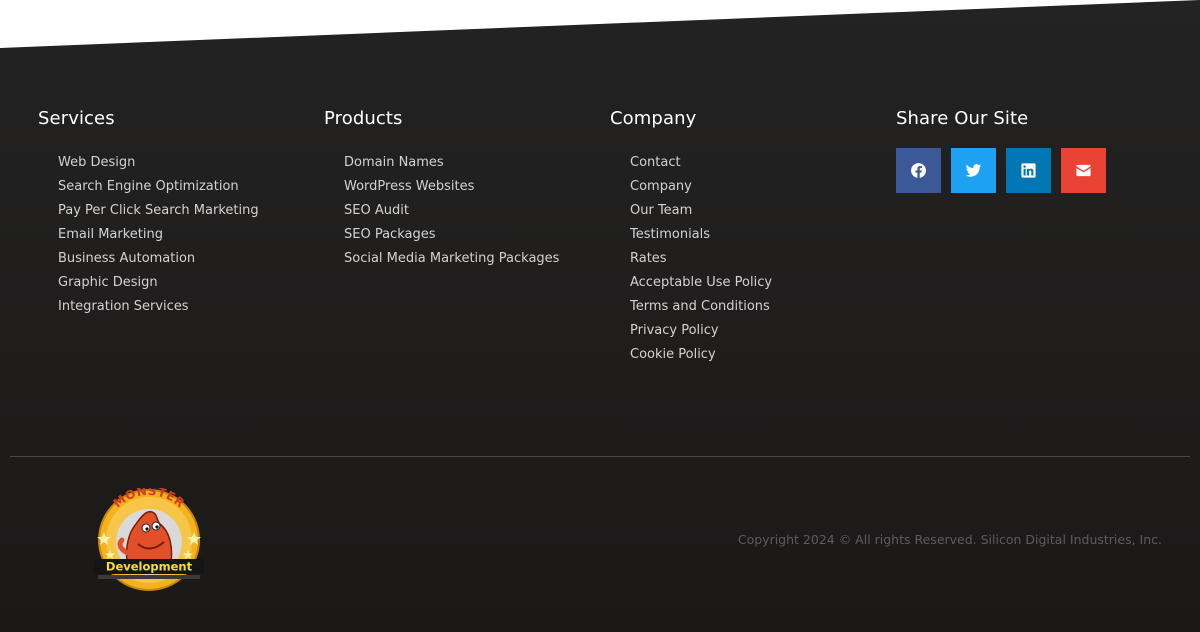 The width and height of the screenshot is (1200, 632). What do you see at coordinates (158, 259) in the screenshot?
I see `services-link-business-automation: Business Automation` at bounding box center [158, 259].